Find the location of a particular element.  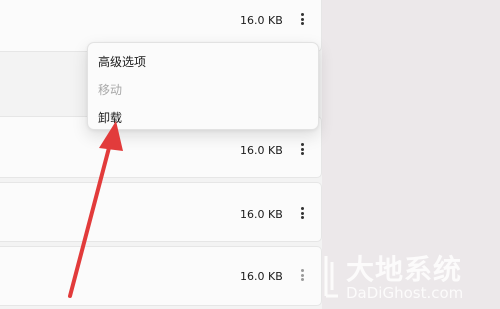

menu-item-uninstall: 卸载 is located at coordinates (110, 117).